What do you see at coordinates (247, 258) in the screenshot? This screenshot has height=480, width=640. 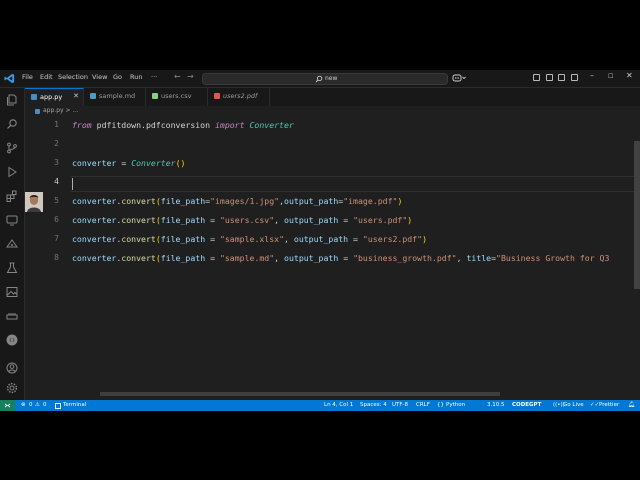 I see `string-literal: "sample.md"` at bounding box center [247, 258].